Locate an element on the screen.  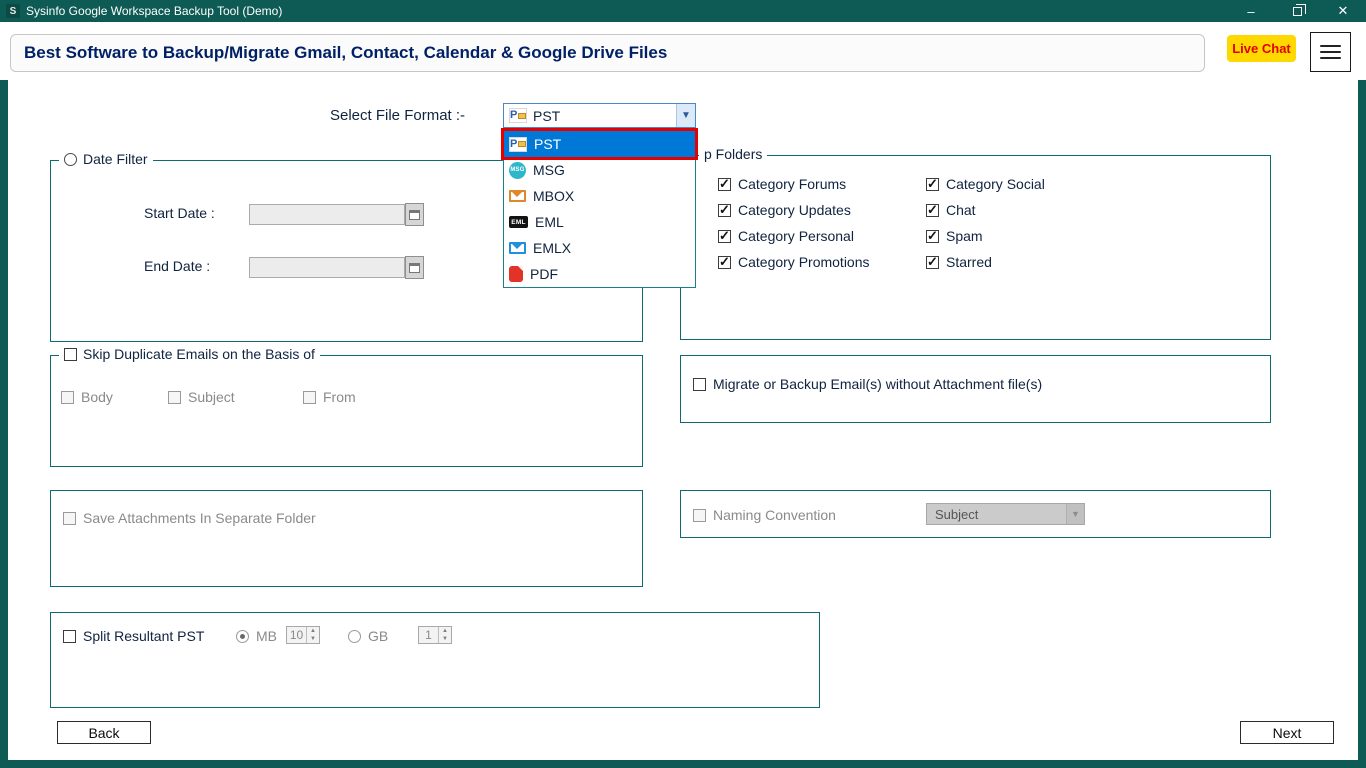
date-filter-radio is located at coordinates (70, 159).